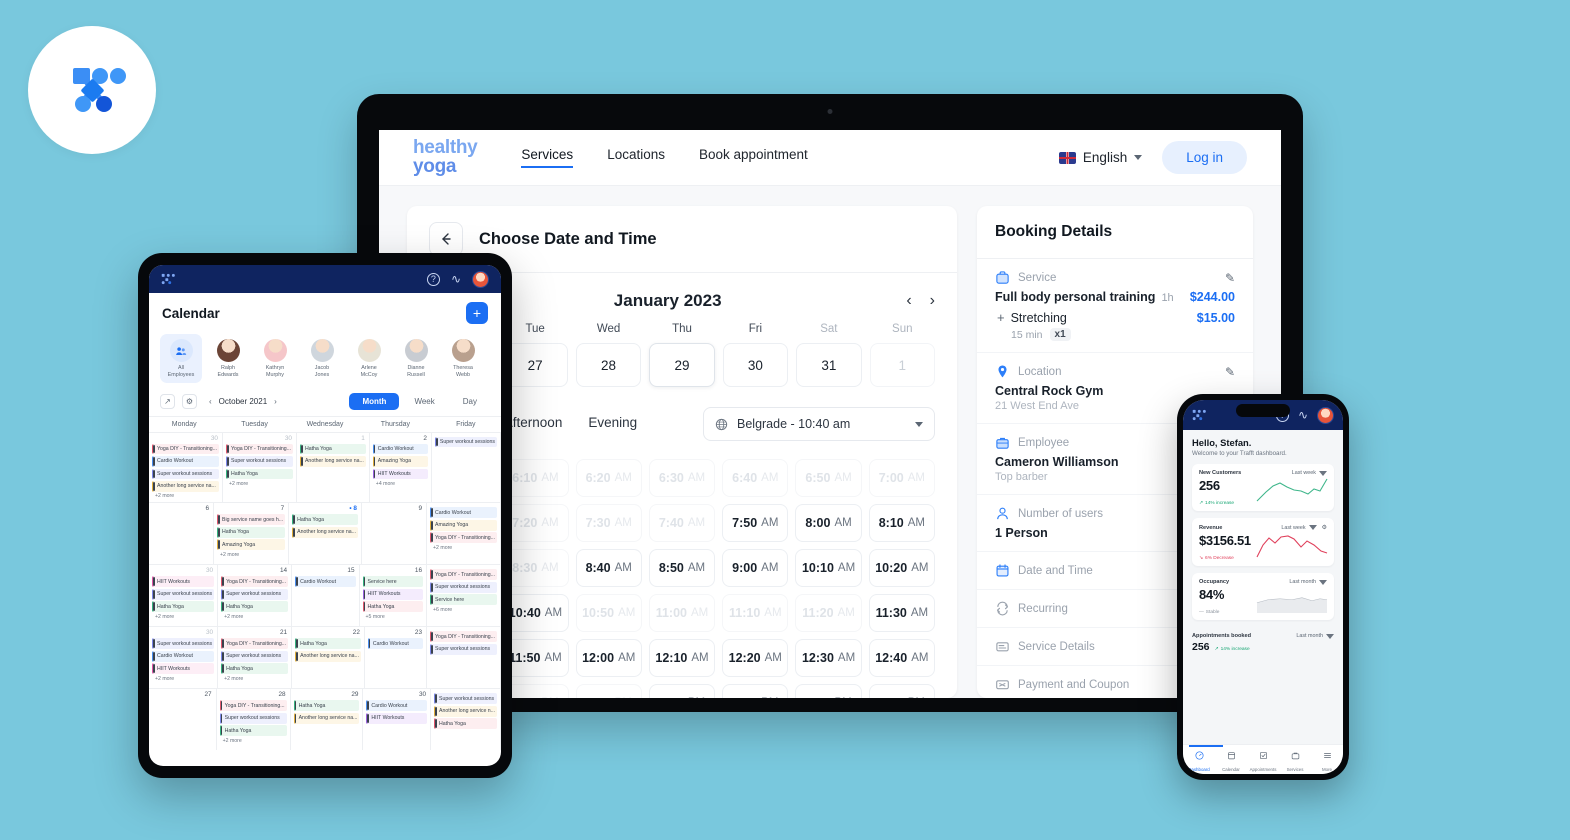 The width and height of the screenshot is (1570, 840). Describe the element at coordinates (477, 313) in the screenshot. I see `add-appointment-button: +` at that location.